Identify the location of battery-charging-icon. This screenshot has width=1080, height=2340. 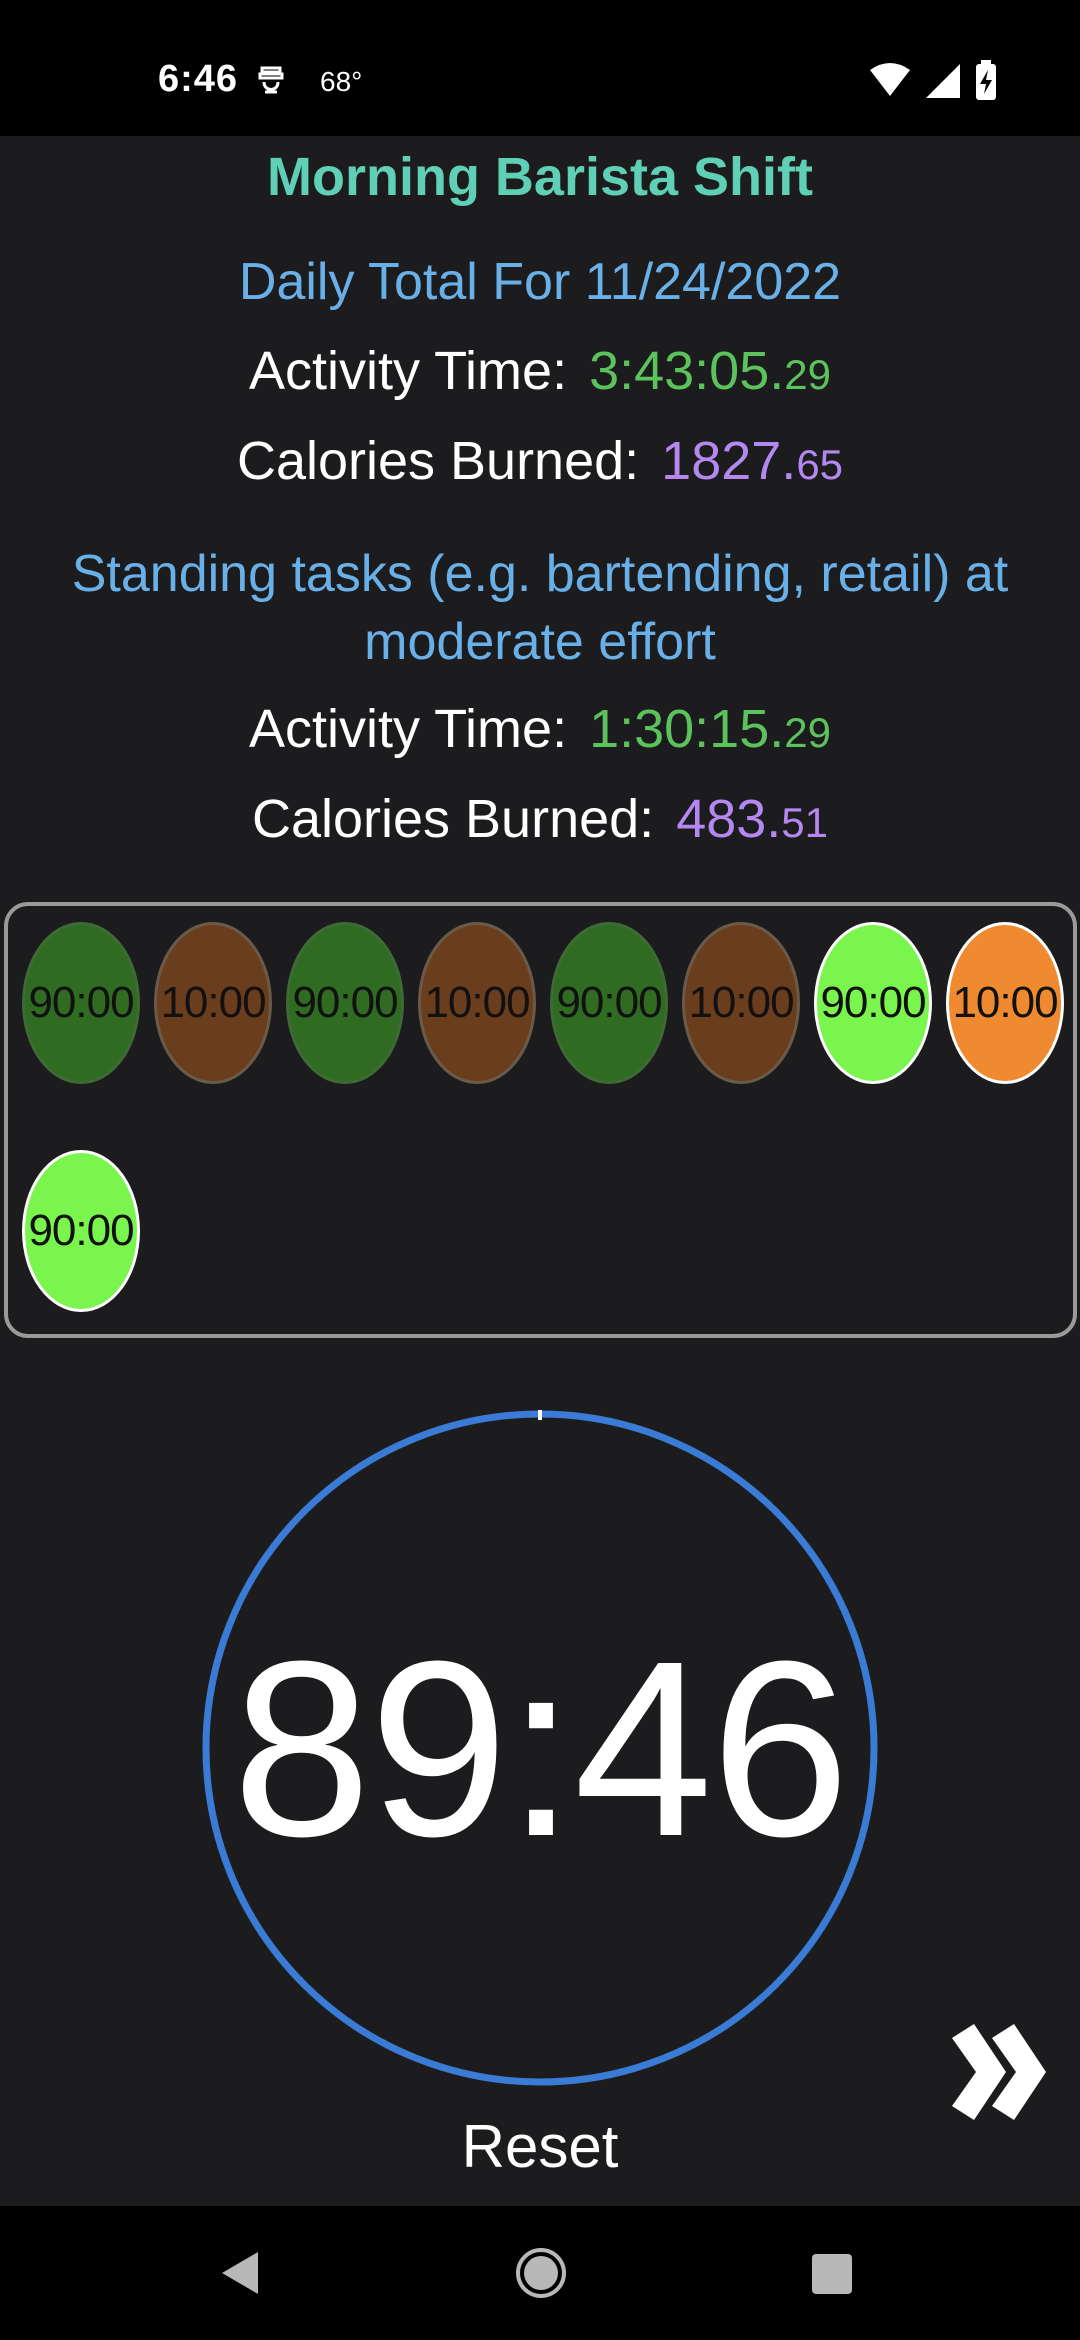
(986, 80).